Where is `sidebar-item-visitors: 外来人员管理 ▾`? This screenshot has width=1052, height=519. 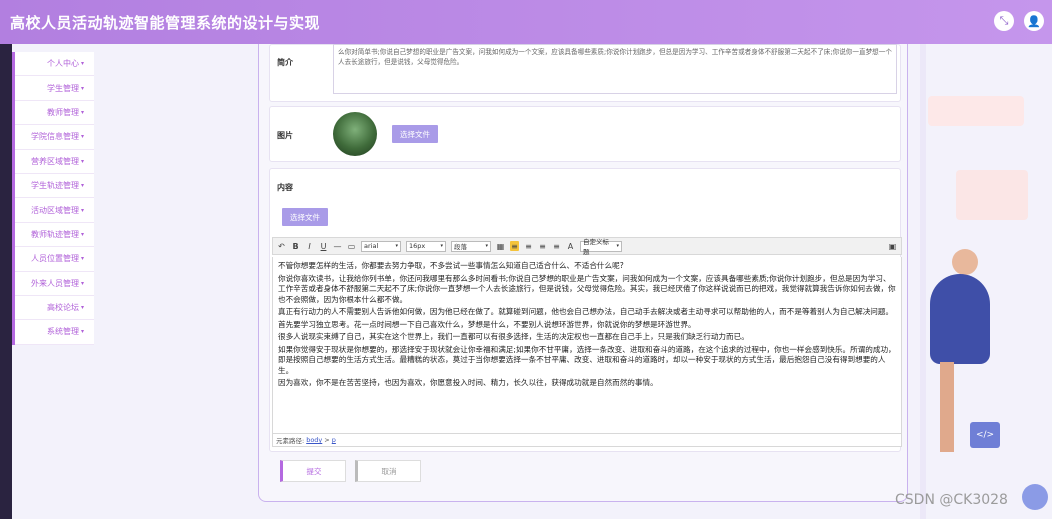 sidebar-item-visitors: 外来人员管理 ▾ is located at coordinates (54, 284).